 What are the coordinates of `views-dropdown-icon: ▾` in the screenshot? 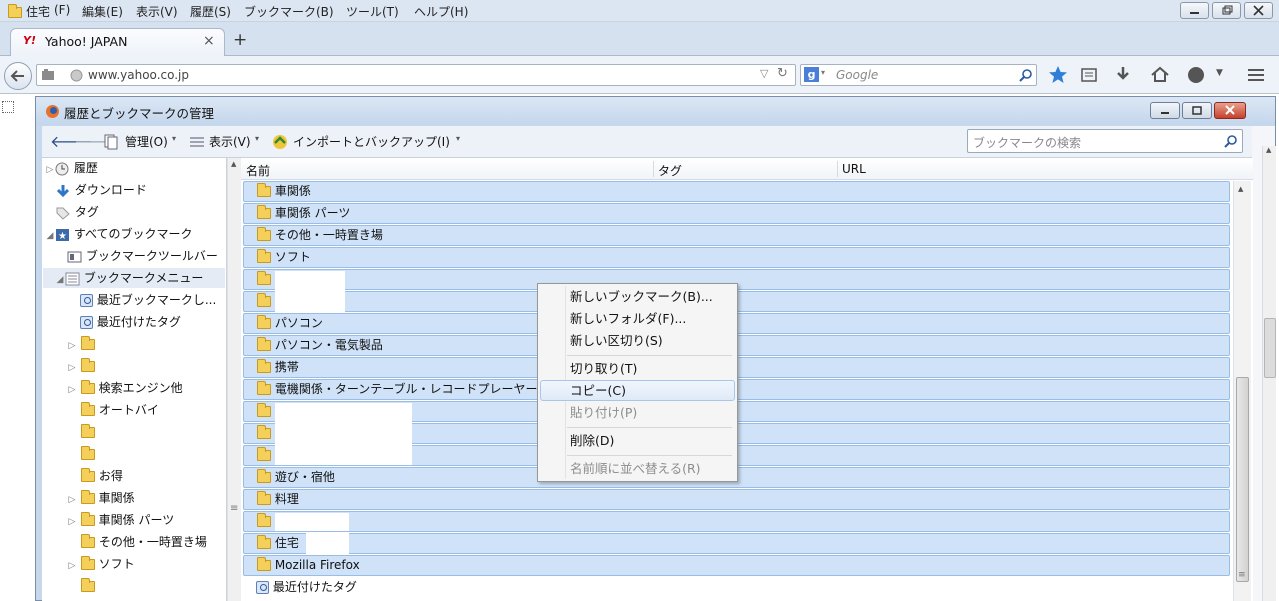 It's located at (257, 138).